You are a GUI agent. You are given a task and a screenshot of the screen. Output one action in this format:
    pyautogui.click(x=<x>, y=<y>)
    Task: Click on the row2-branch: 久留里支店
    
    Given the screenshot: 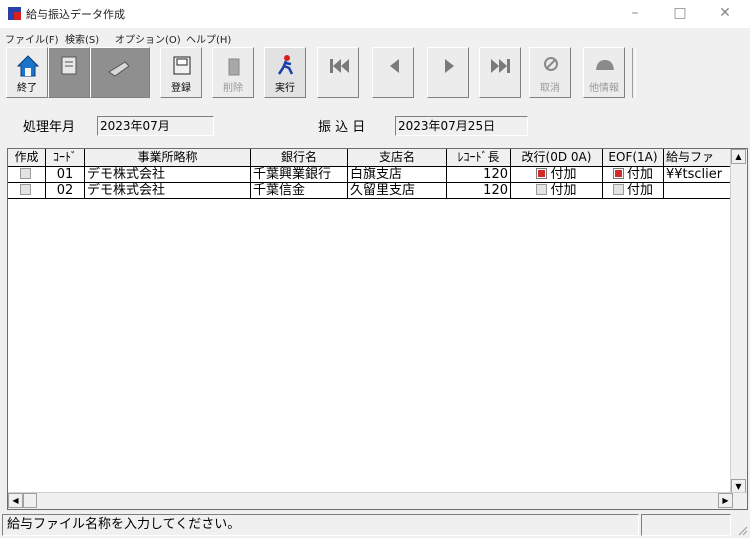 What is the action you would take?
    pyautogui.click(x=397, y=191)
    